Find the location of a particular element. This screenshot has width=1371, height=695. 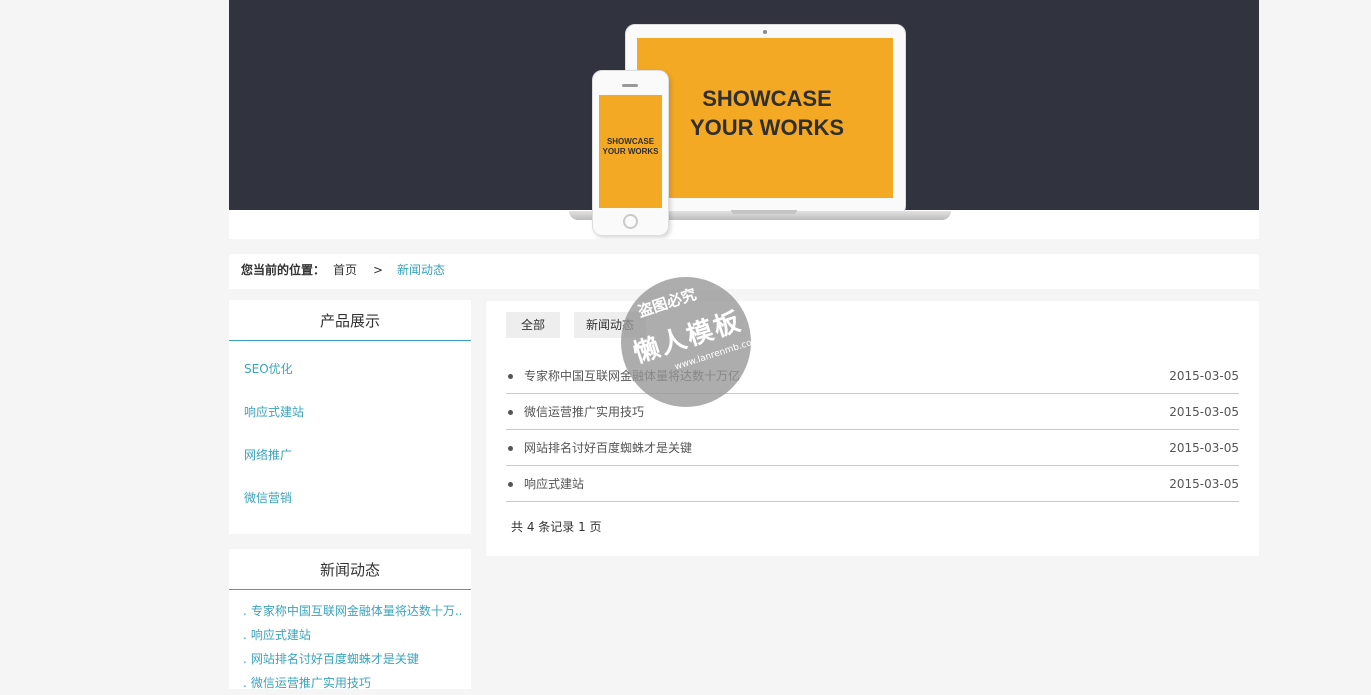

watermark-stamp: 盗图必究 懒人模板 www.lanrenmb.com is located at coordinates (686, 342).